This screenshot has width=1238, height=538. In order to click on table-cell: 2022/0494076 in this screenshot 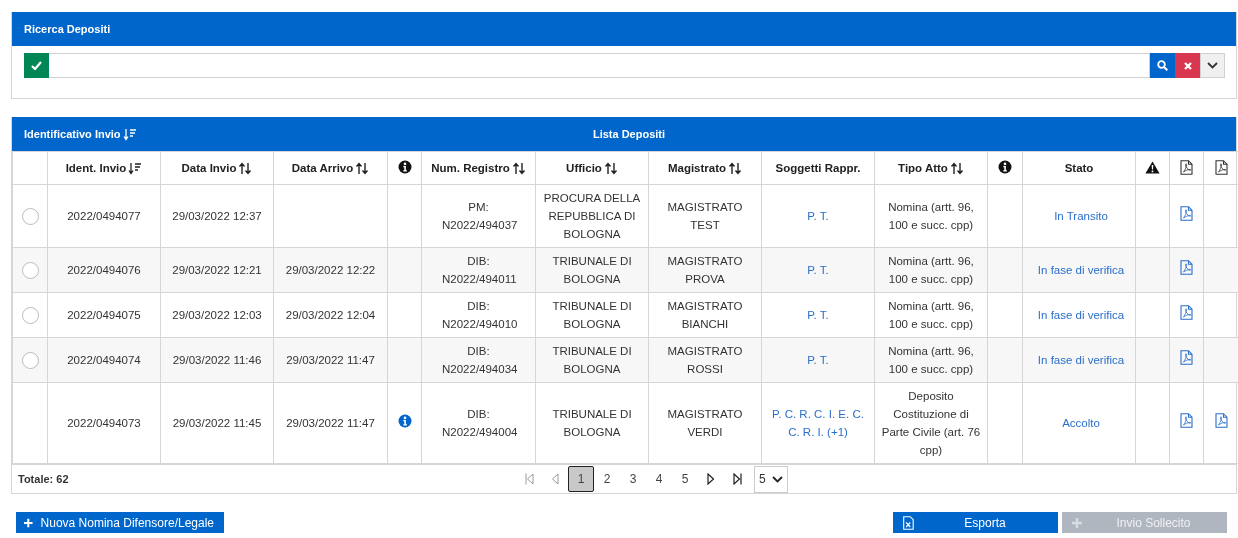, I will do `click(104, 270)`.